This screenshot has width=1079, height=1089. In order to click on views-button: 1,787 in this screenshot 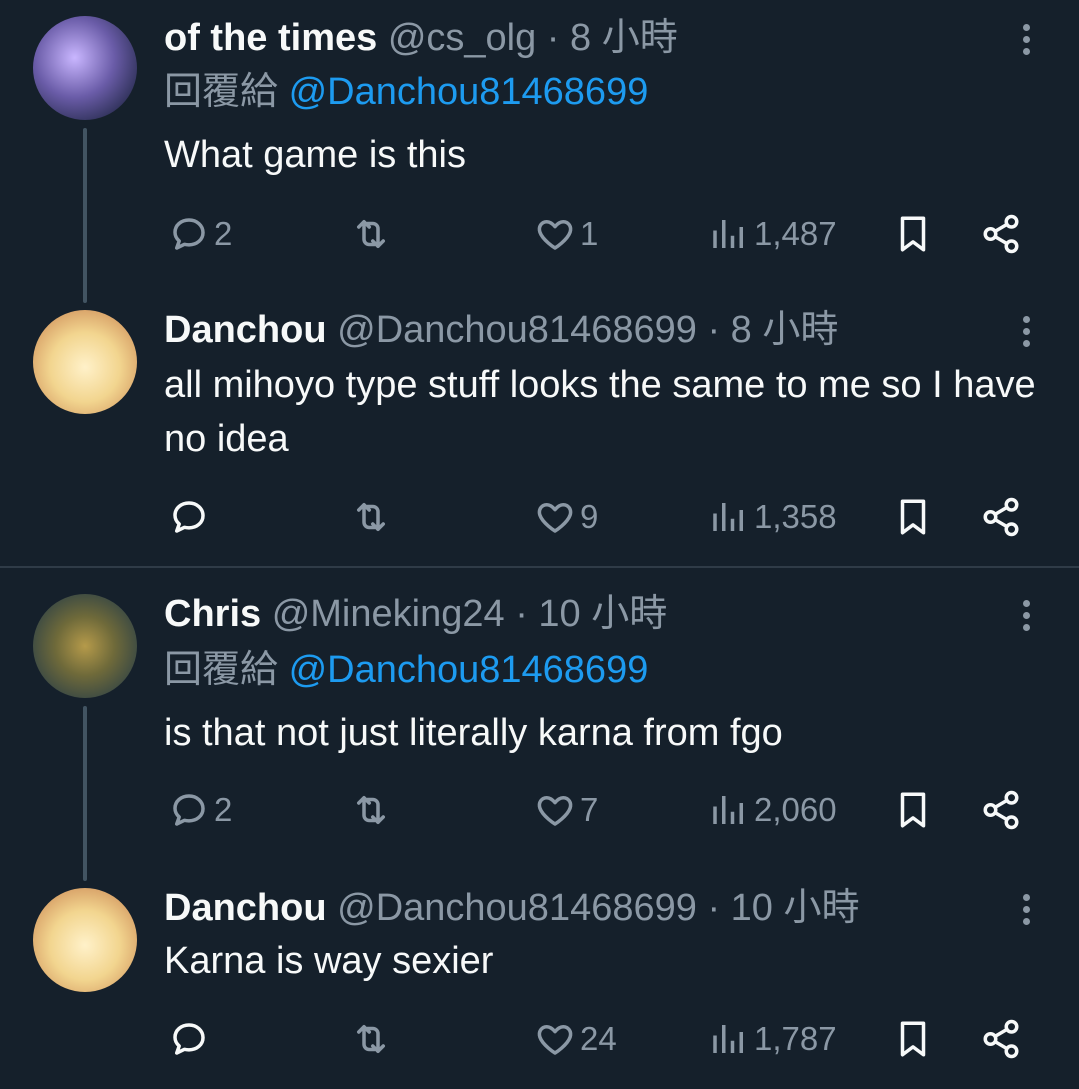, I will do `click(772, 1039)`.